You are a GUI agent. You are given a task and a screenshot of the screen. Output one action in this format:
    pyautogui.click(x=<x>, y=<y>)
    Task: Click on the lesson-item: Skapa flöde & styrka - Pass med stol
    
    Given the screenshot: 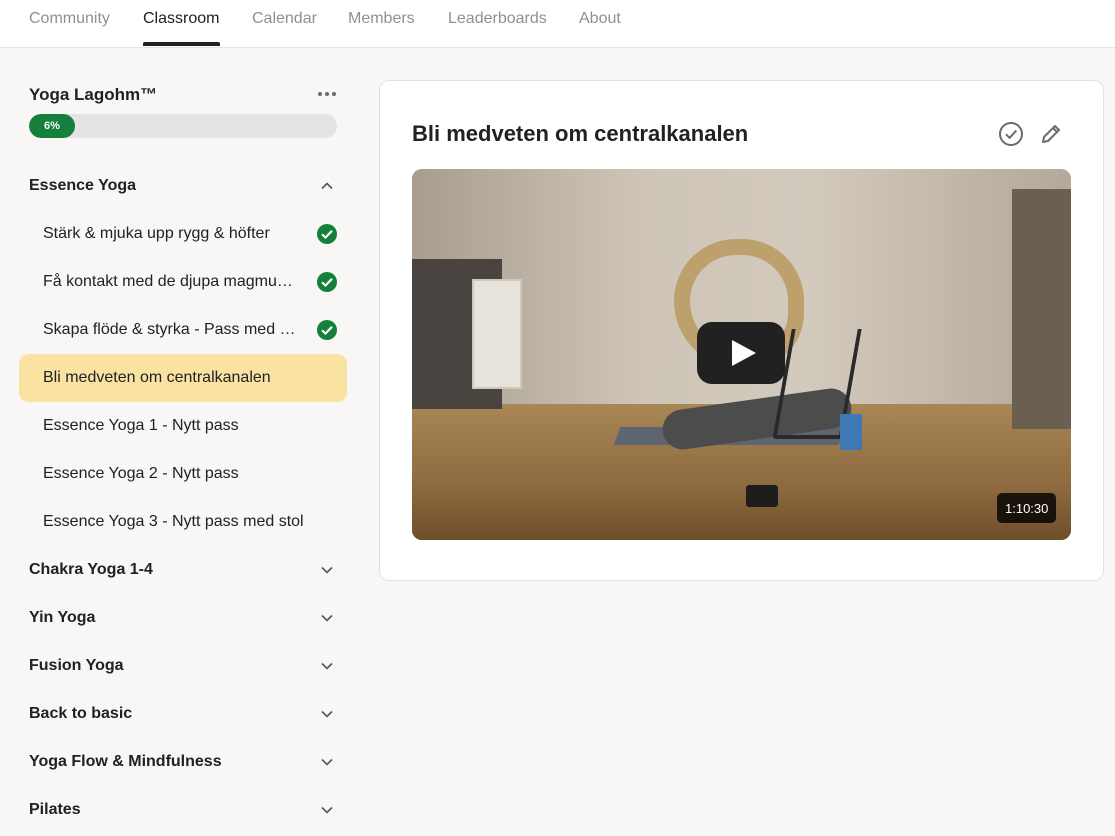 What is the action you would take?
    pyautogui.click(x=183, y=330)
    